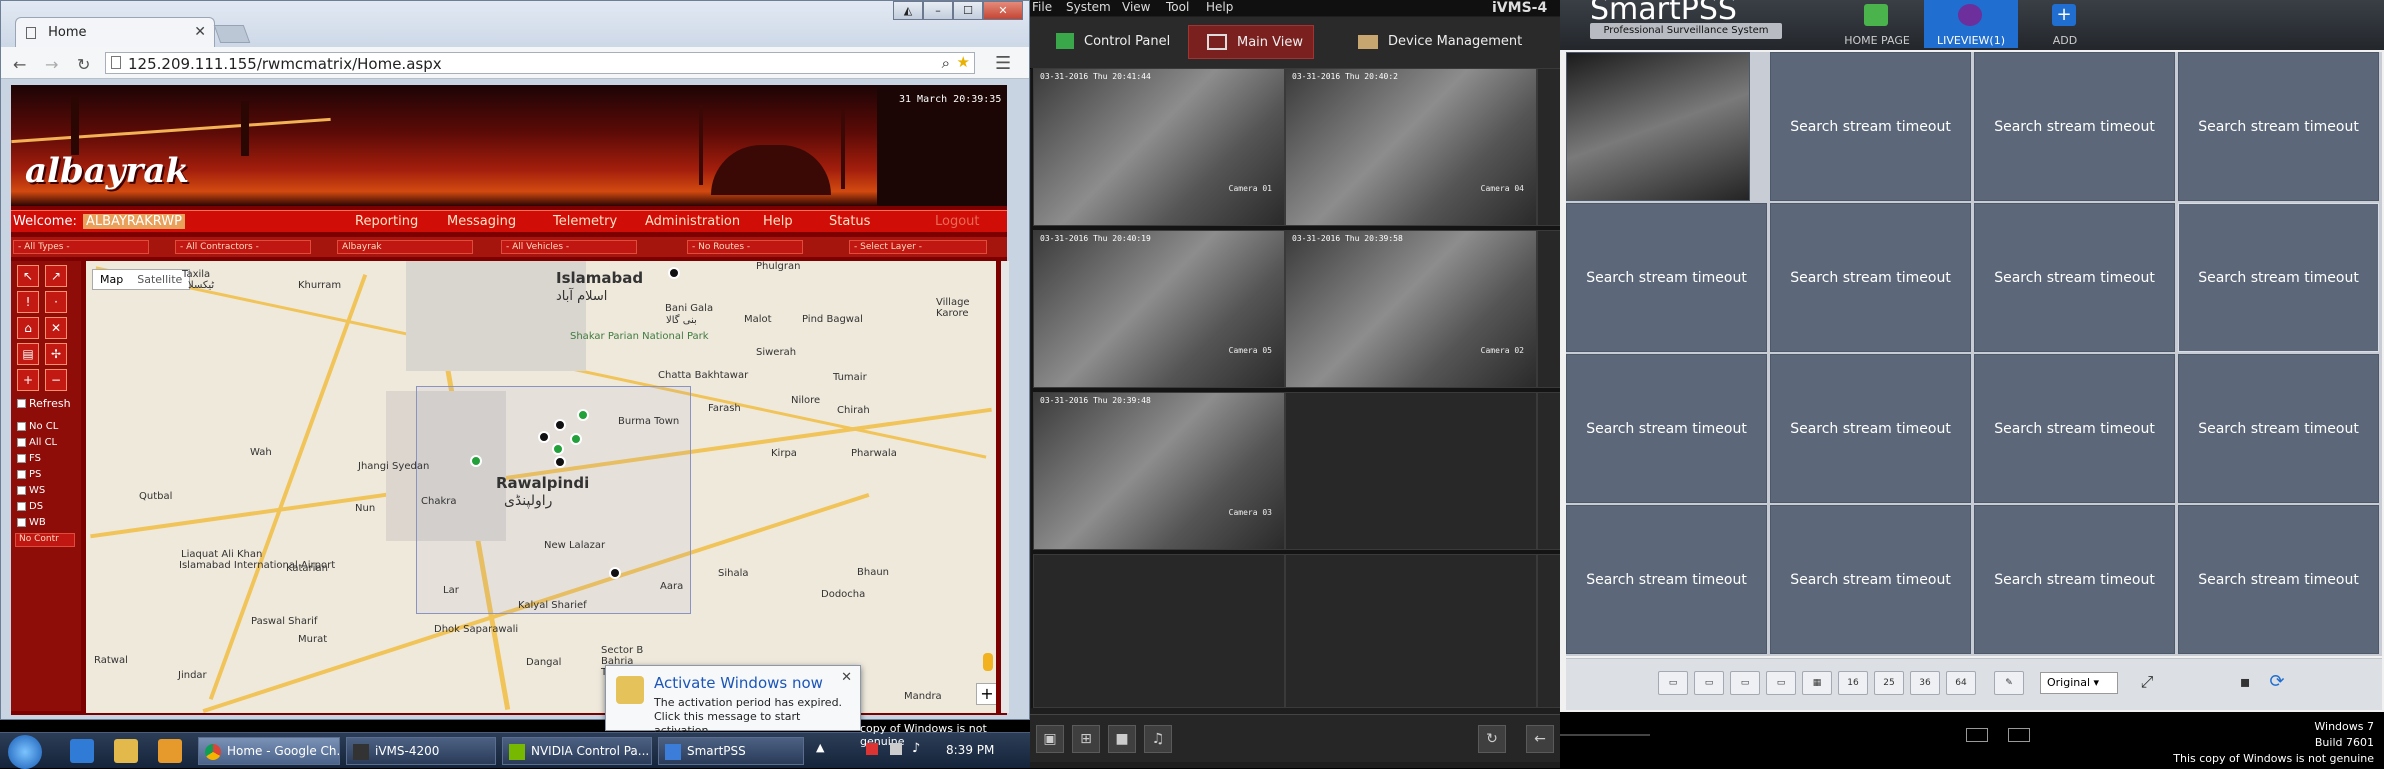 Image resolution: width=2384 pixels, height=769 pixels. What do you see at coordinates (1005, 487) in the screenshot?
I see `page-scrollbar` at bounding box center [1005, 487].